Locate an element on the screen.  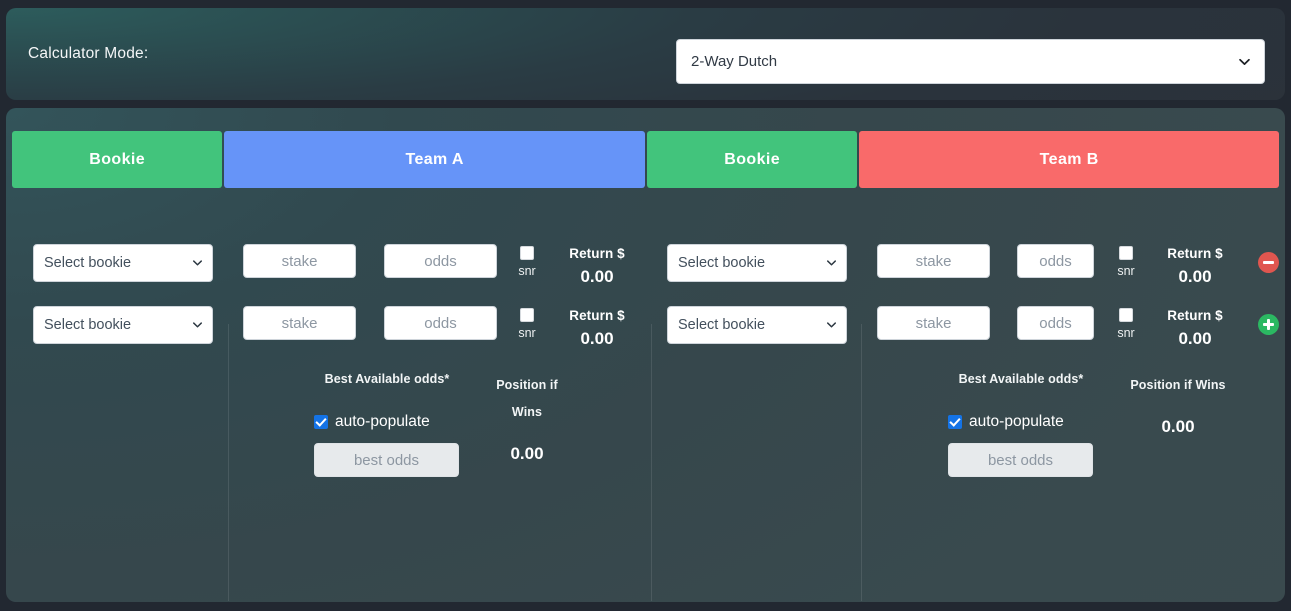
auto-populate-checkbox-left is located at coordinates (321, 422).